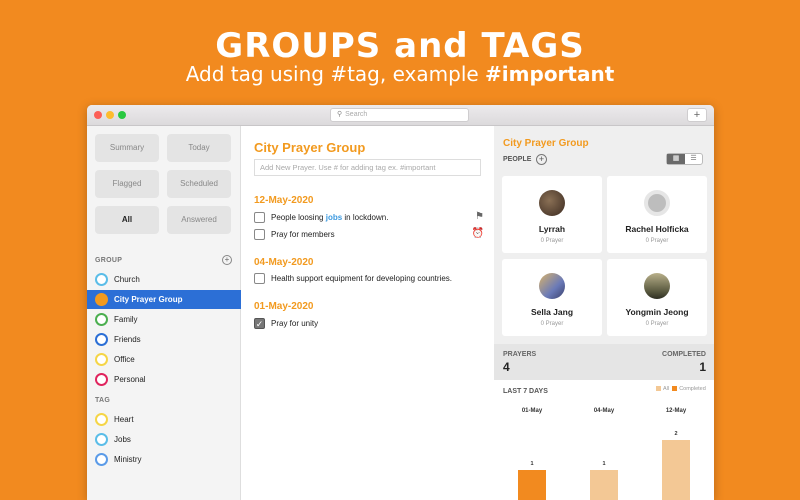 The height and width of the screenshot is (500, 800). Describe the element at coordinates (604, 411) in the screenshot. I see `x-tick-label: 04-May` at that location.